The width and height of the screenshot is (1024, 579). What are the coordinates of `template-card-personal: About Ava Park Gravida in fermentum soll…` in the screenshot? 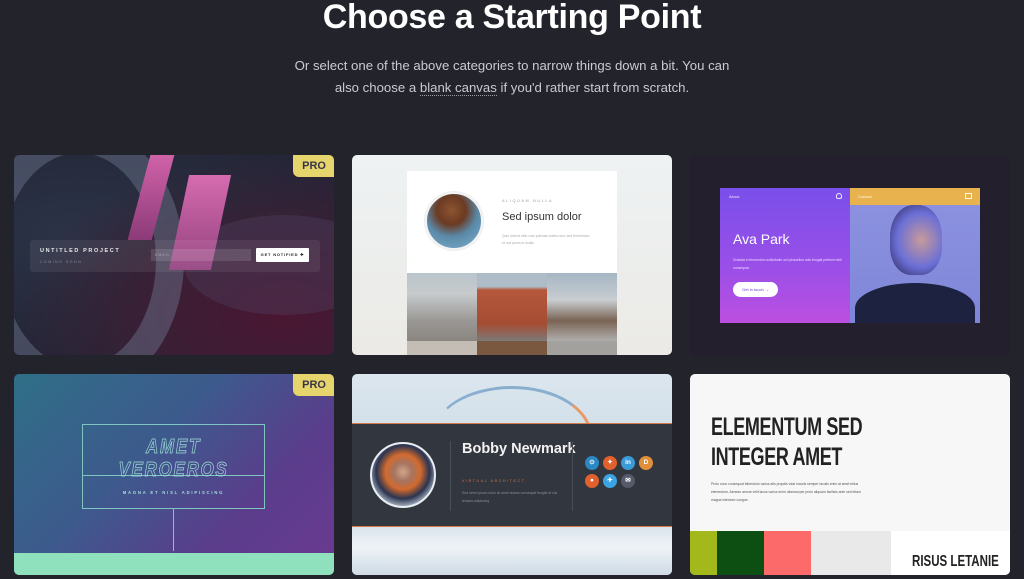 It's located at (850, 255).